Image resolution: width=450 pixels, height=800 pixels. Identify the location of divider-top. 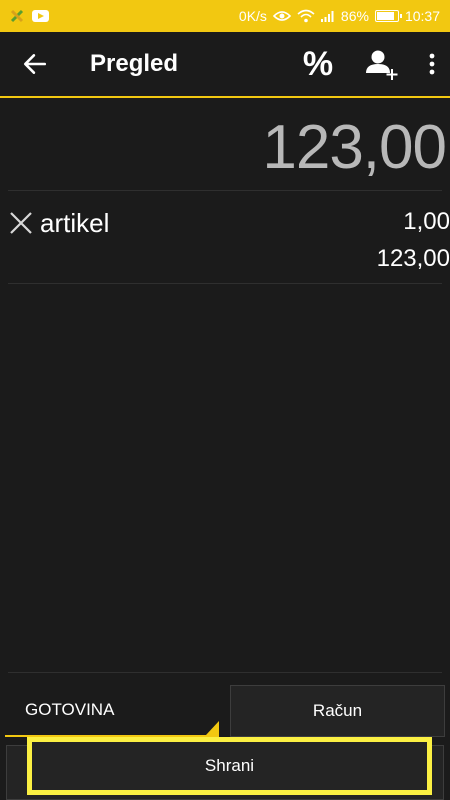
(225, 190).